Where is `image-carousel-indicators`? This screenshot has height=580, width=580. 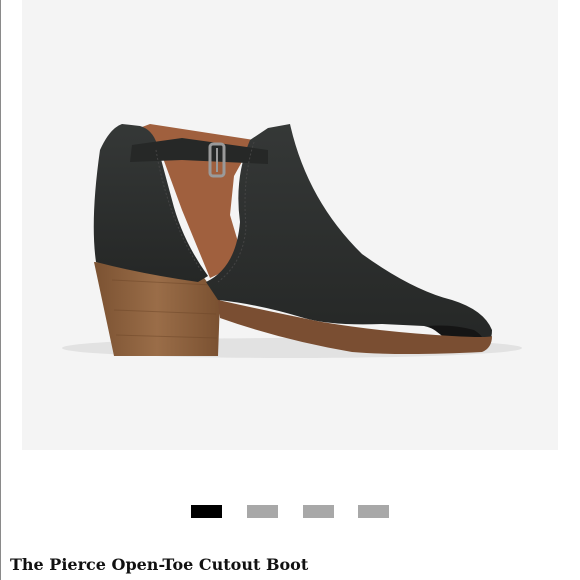 image-carousel-indicators is located at coordinates (291, 512).